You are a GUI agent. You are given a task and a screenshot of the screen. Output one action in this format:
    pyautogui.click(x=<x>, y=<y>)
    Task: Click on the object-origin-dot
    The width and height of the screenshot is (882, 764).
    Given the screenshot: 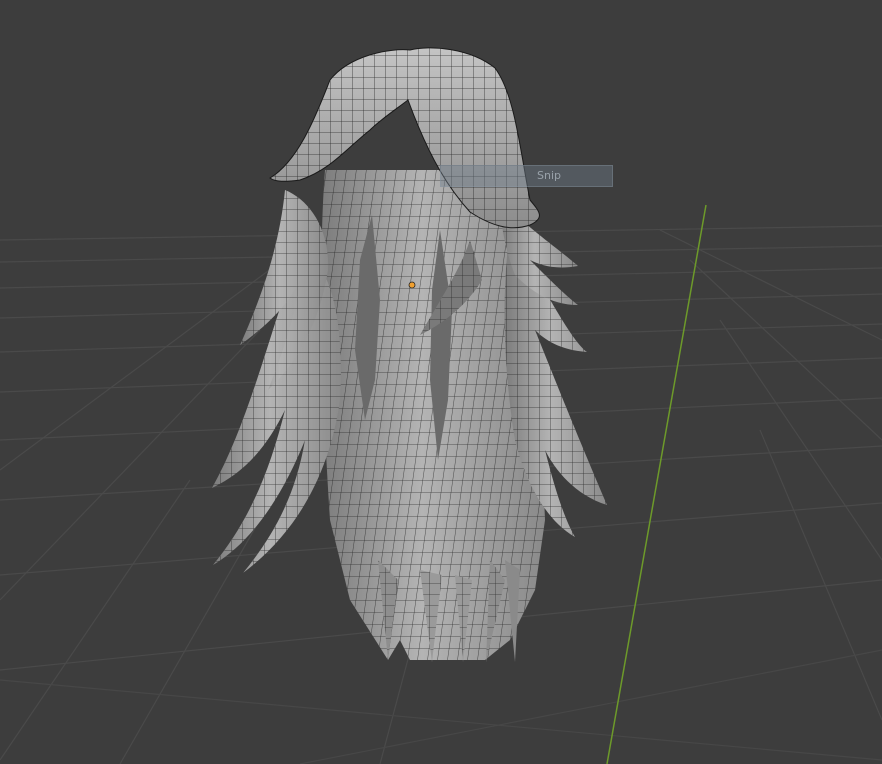 What is the action you would take?
    pyautogui.click(x=412, y=285)
    